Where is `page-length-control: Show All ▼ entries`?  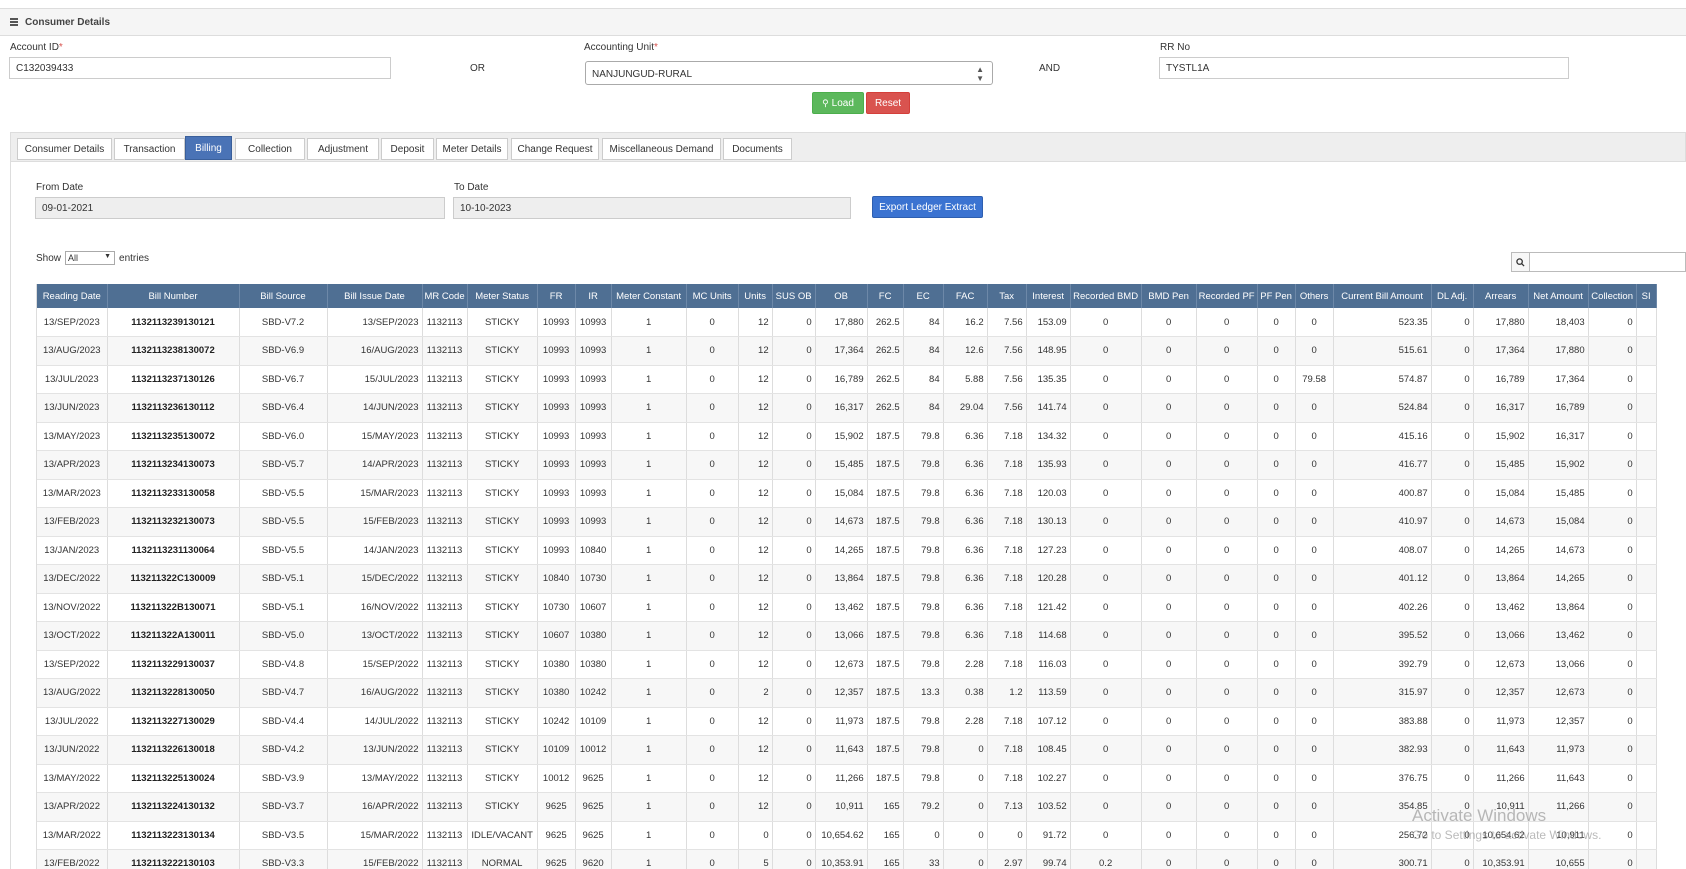
page-length-control: Show All ▼ entries is located at coordinates (92, 258).